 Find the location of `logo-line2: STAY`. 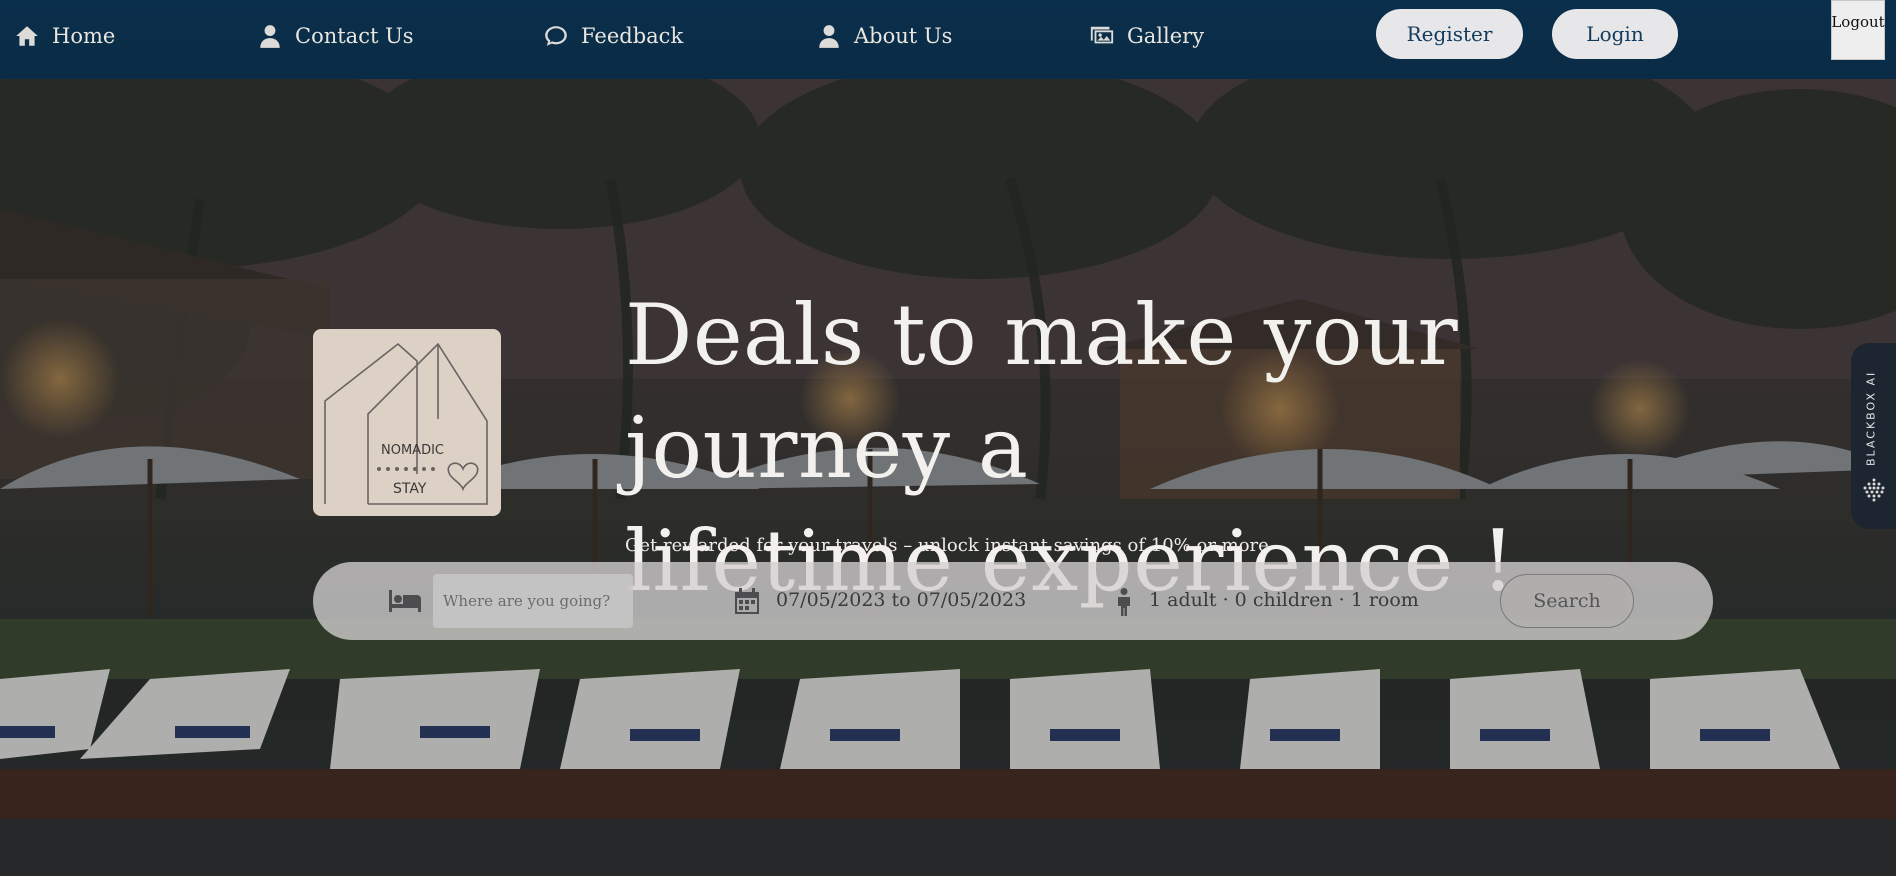

logo-line2: STAY is located at coordinates (410, 489).